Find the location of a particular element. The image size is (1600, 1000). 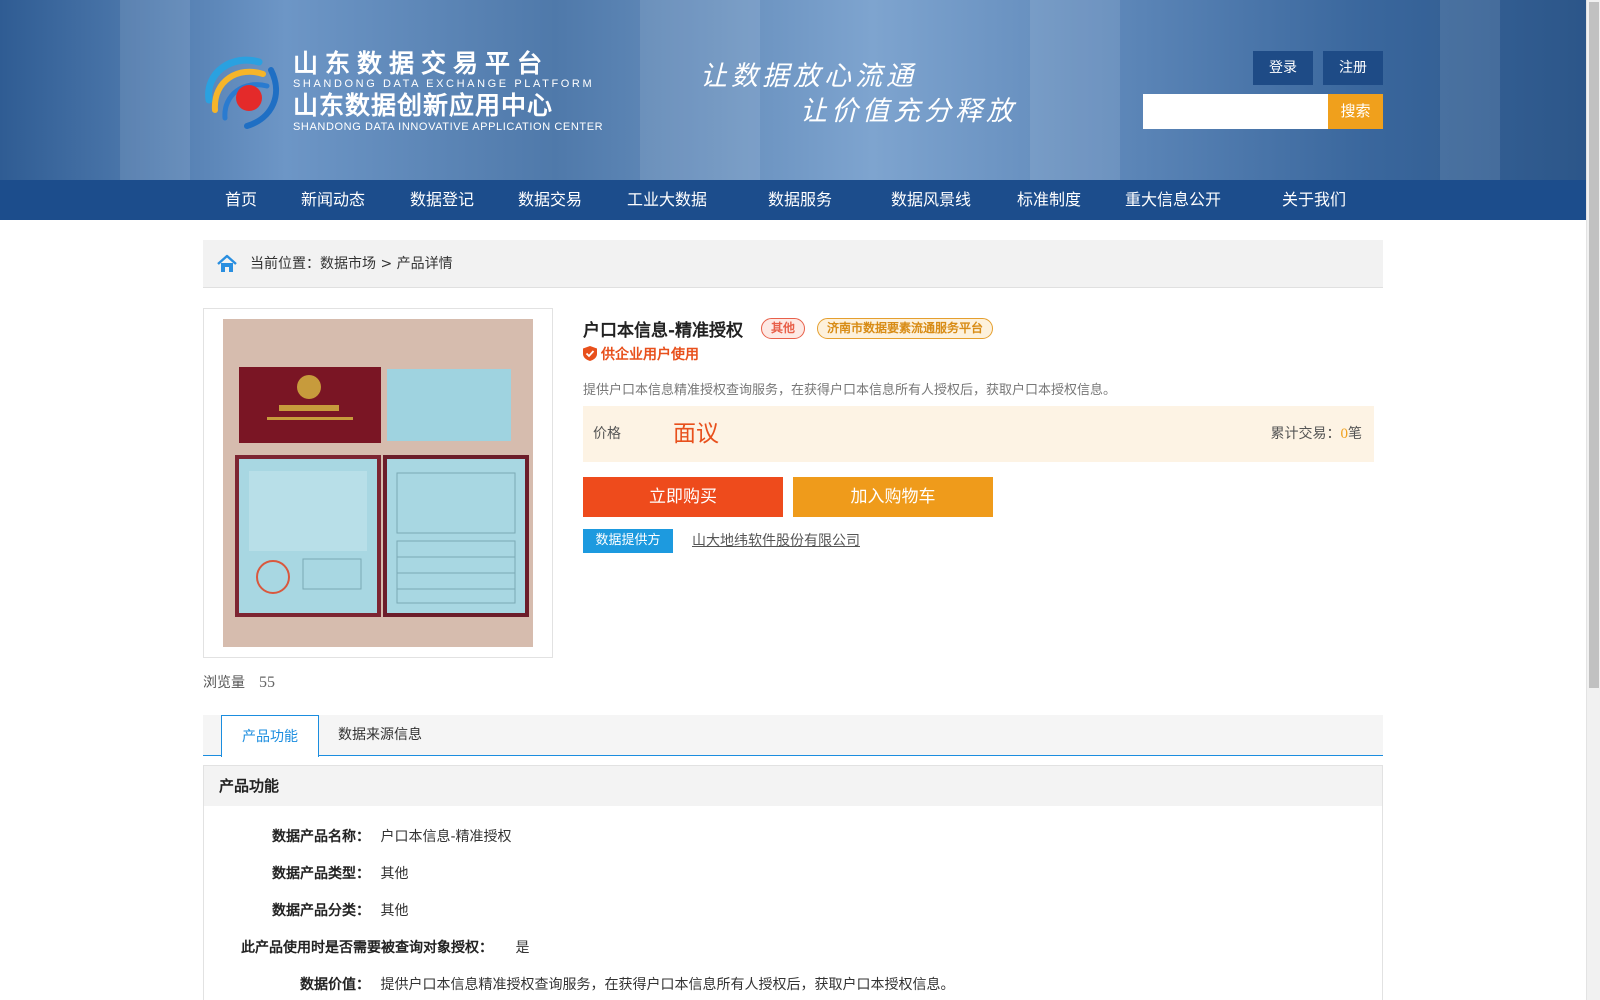

detail-row-category: 数据产品分类： 其他 is located at coordinates (340, 910).